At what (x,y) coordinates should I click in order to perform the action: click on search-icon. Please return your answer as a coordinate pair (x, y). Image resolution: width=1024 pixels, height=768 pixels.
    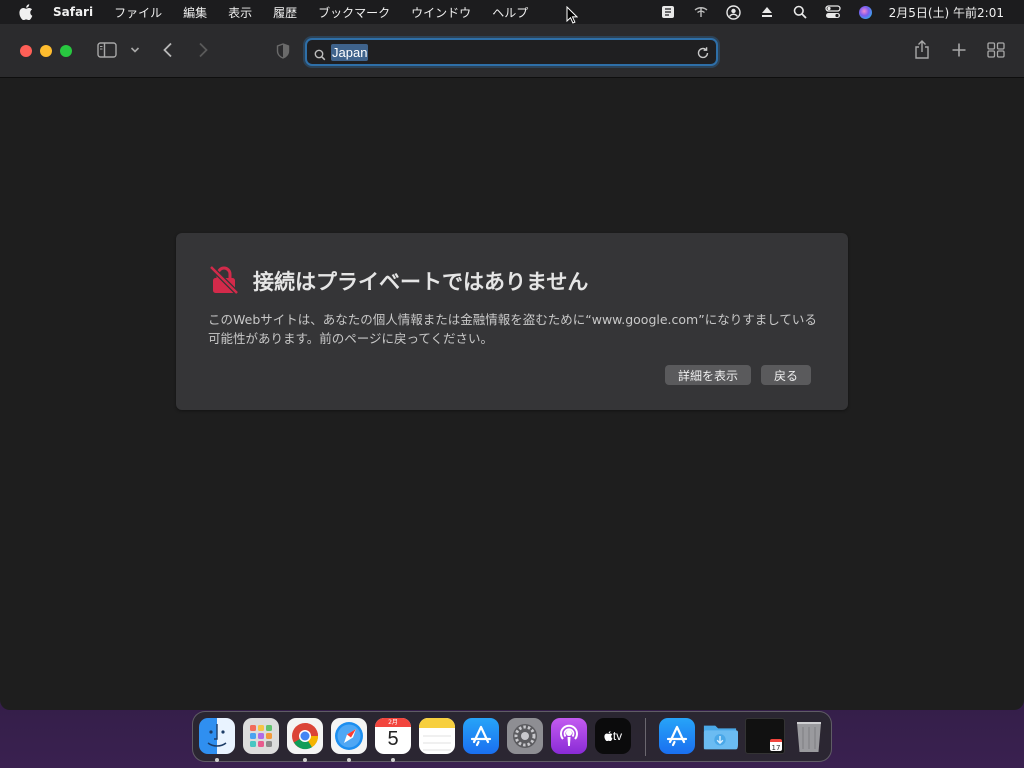
    Looking at the image, I should click on (320, 55).